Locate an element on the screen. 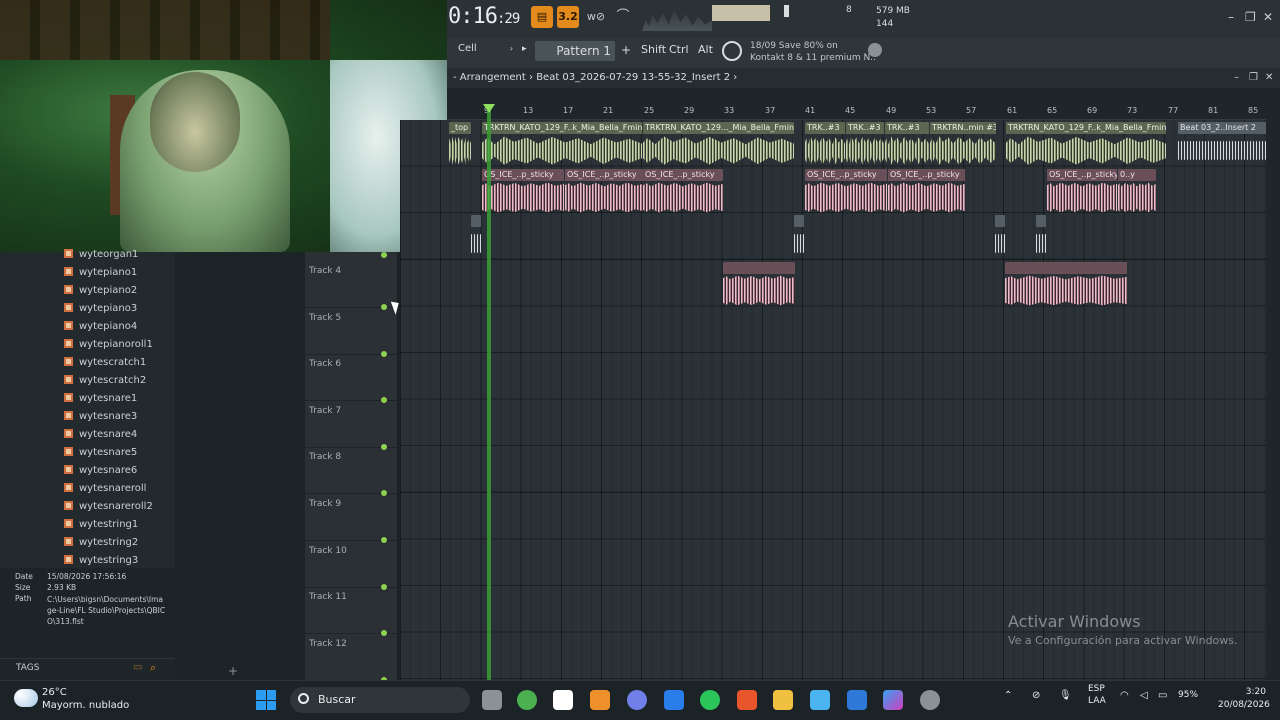 The height and width of the screenshot is (720, 1280). playlist-minimize-icon: – is located at coordinates (1236, 77).